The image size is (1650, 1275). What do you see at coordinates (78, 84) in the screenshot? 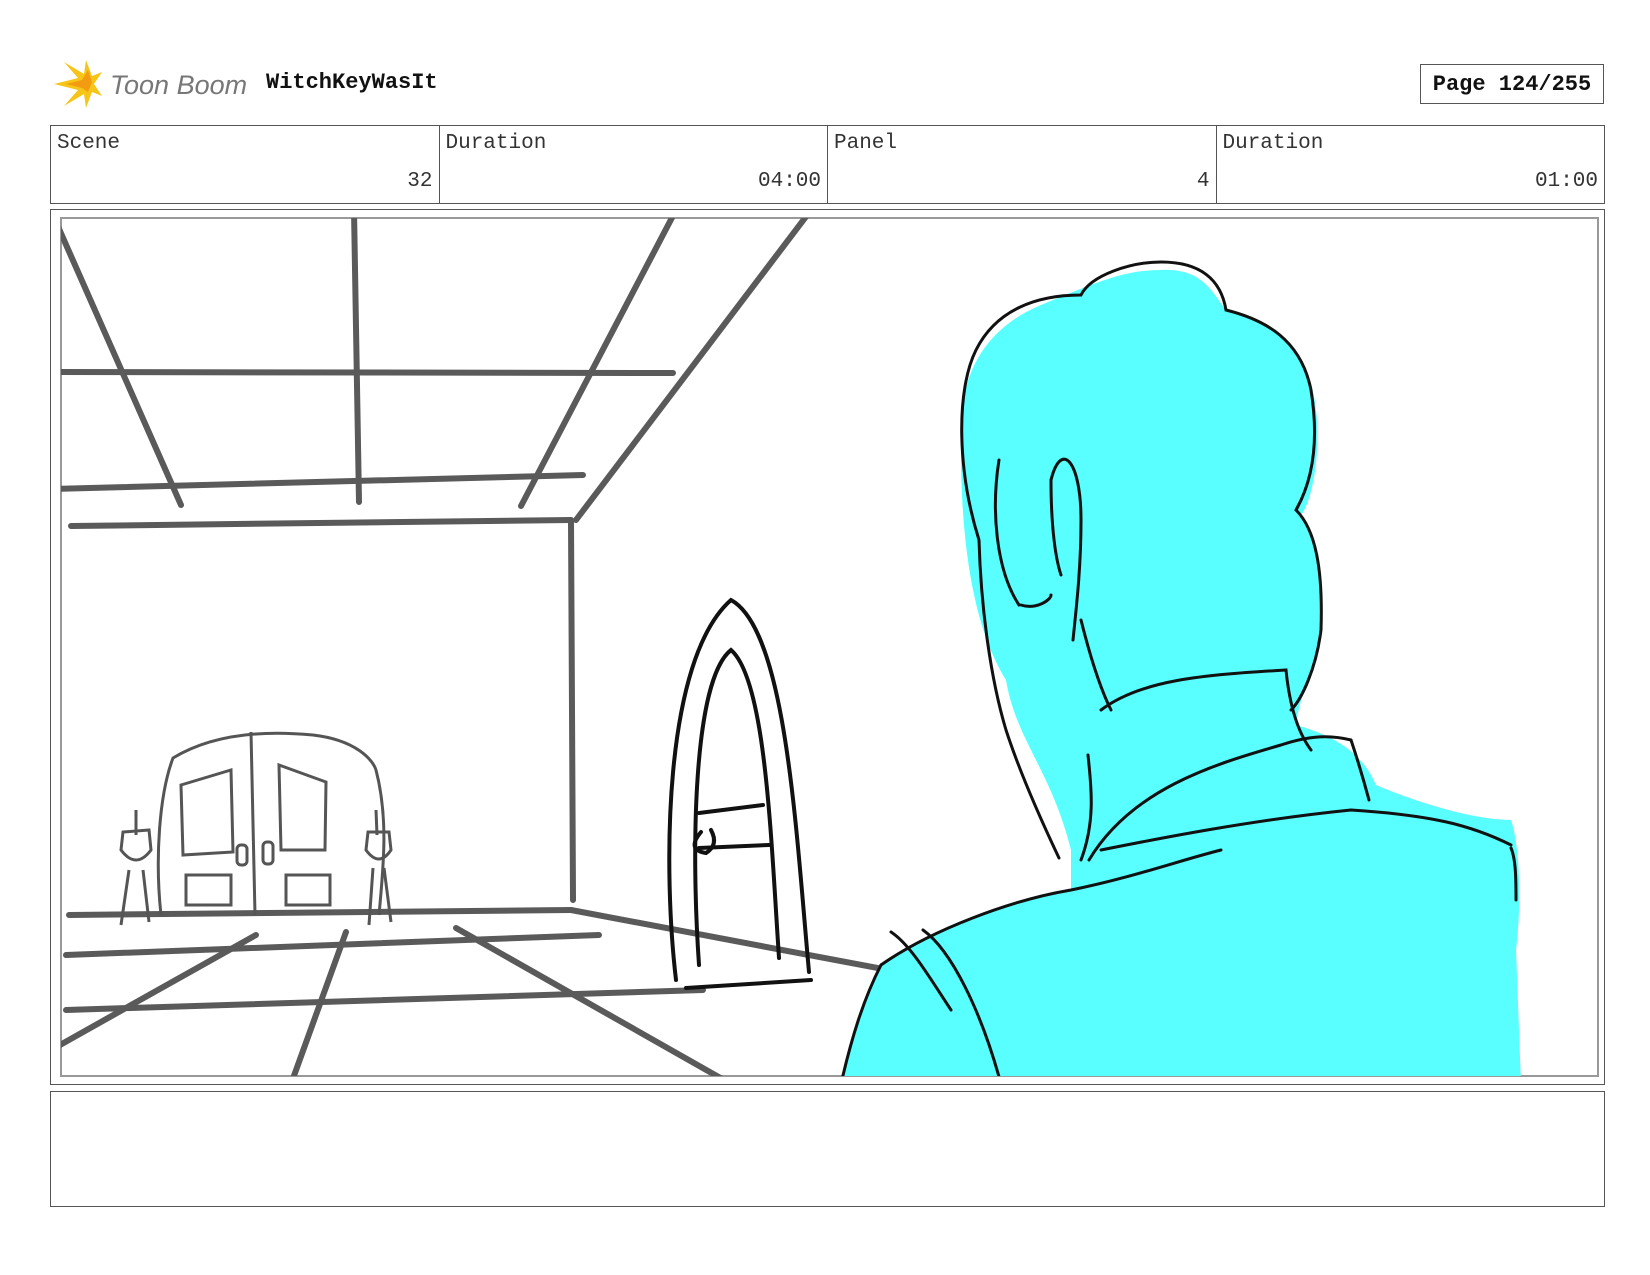
I see `starburst-icon` at bounding box center [78, 84].